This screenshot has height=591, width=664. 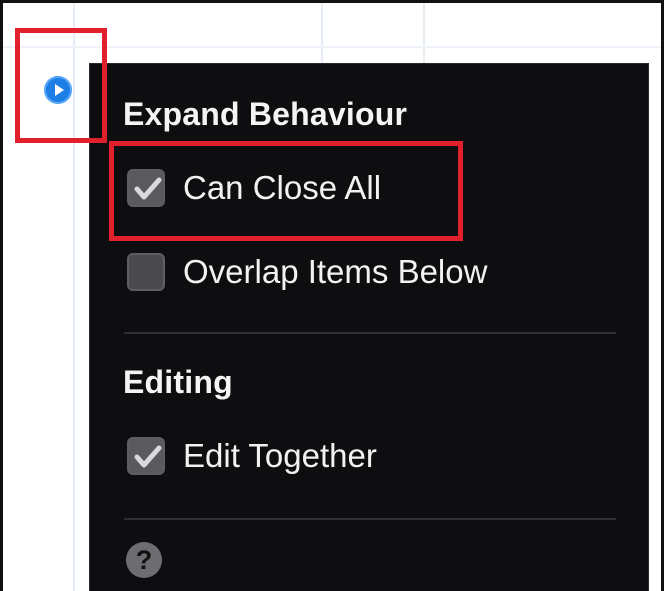 I want to click on section-title-editing: Editing, so click(x=178, y=382).